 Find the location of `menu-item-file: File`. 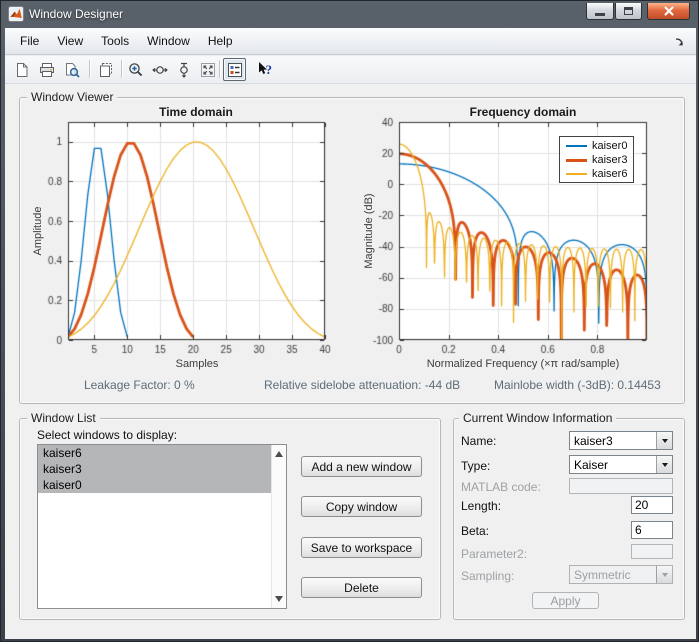

menu-item-file: File is located at coordinates (29, 41).